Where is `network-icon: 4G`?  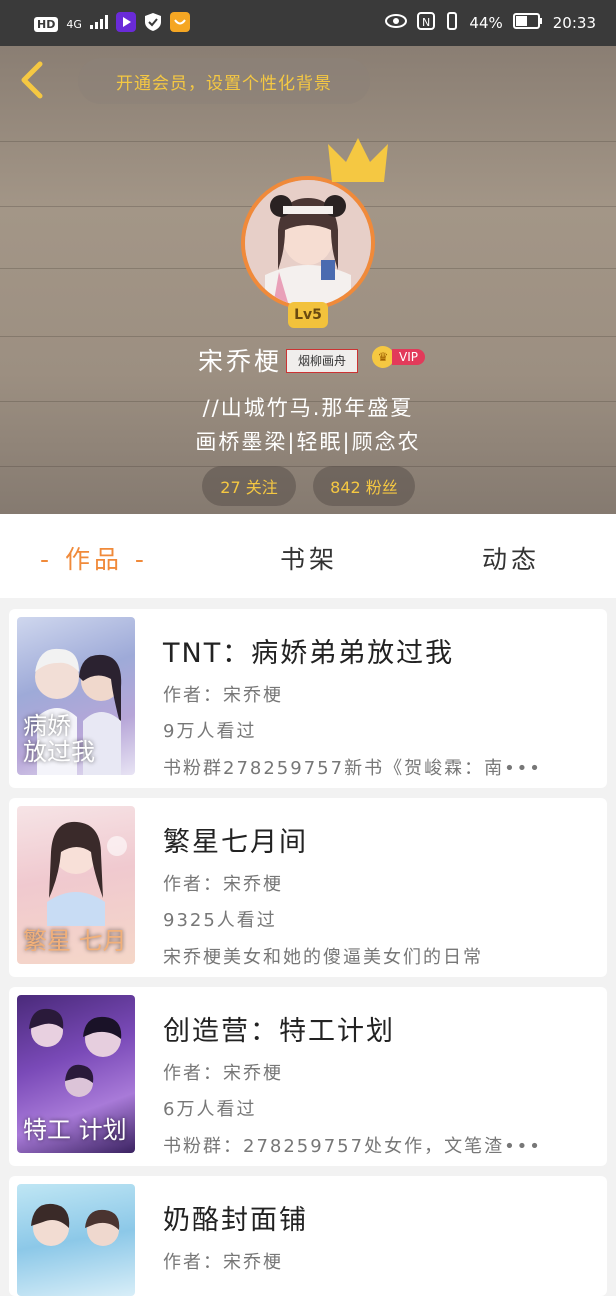 network-icon: 4G is located at coordinates (74, 24).